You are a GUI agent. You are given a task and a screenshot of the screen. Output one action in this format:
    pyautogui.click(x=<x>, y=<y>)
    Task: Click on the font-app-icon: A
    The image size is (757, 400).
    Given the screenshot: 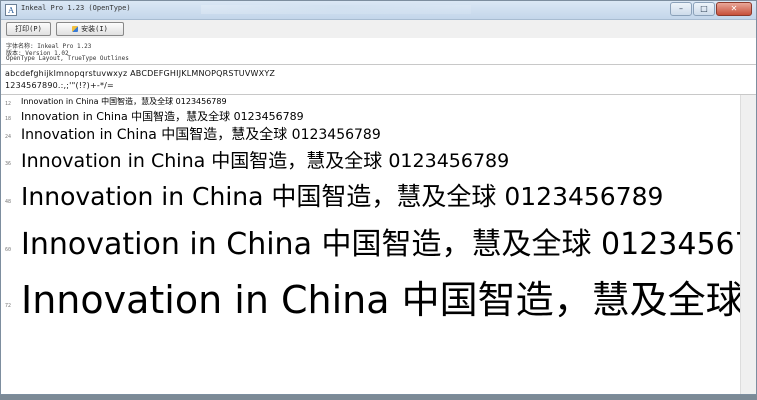 What is the action you would take?
    pyautogui.click(x=11, y=10)
    